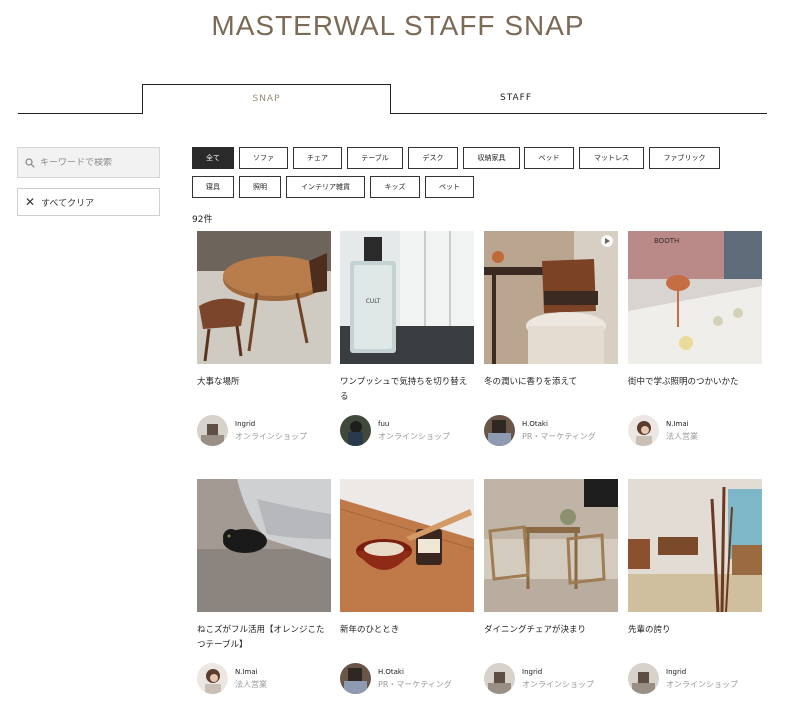 This screenshot has width=796, height=718. Describe the element at coordinates (375, 158) in the screenshot. I see `filter-table: テーブル` at that location.